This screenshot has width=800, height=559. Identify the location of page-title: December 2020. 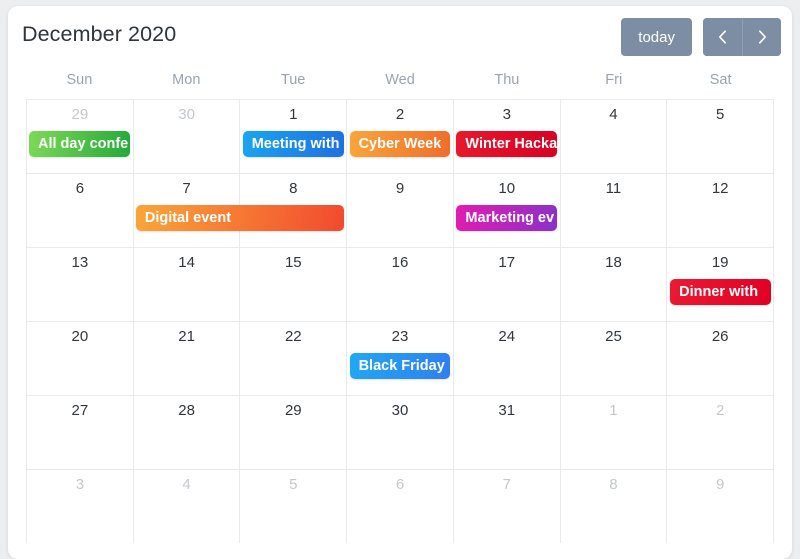
(99, 34).